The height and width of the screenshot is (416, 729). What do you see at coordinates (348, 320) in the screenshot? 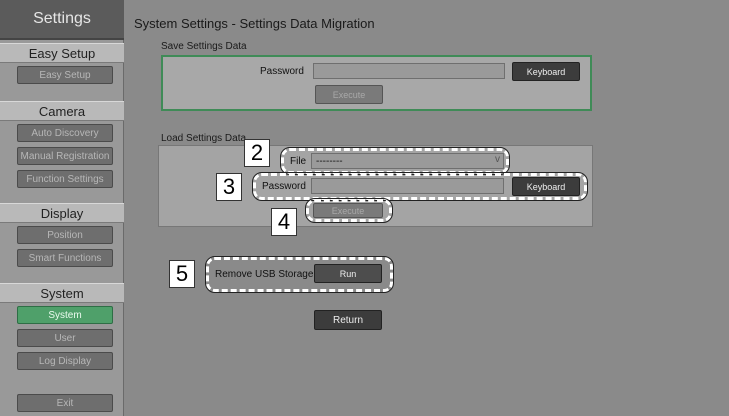
I see `return-button: Return` at bounding box center [348, 320].